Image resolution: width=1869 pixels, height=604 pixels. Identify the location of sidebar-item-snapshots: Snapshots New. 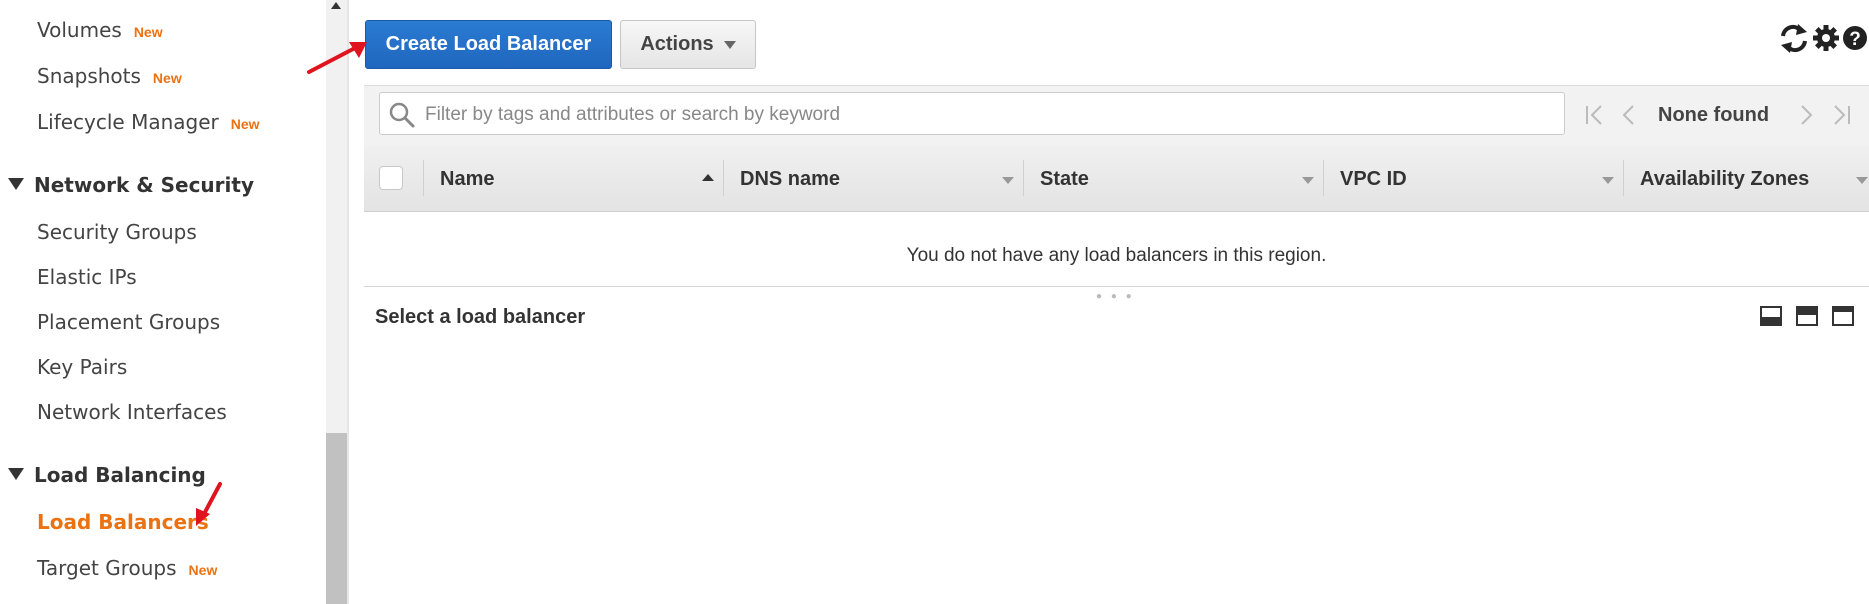
(109, 76).